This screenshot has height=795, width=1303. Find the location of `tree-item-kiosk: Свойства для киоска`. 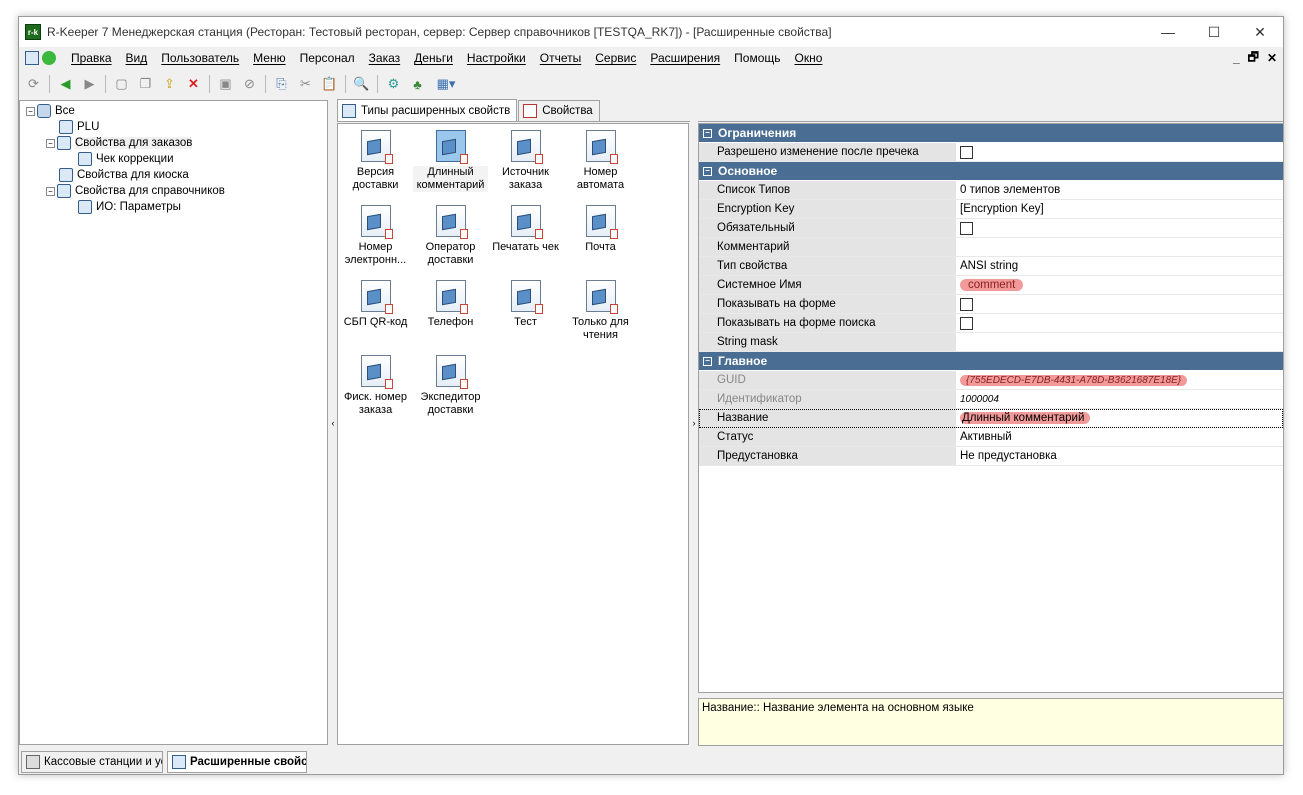

tree-item-kiosk: Свойства для киоска is located at coordinates (124, 175).